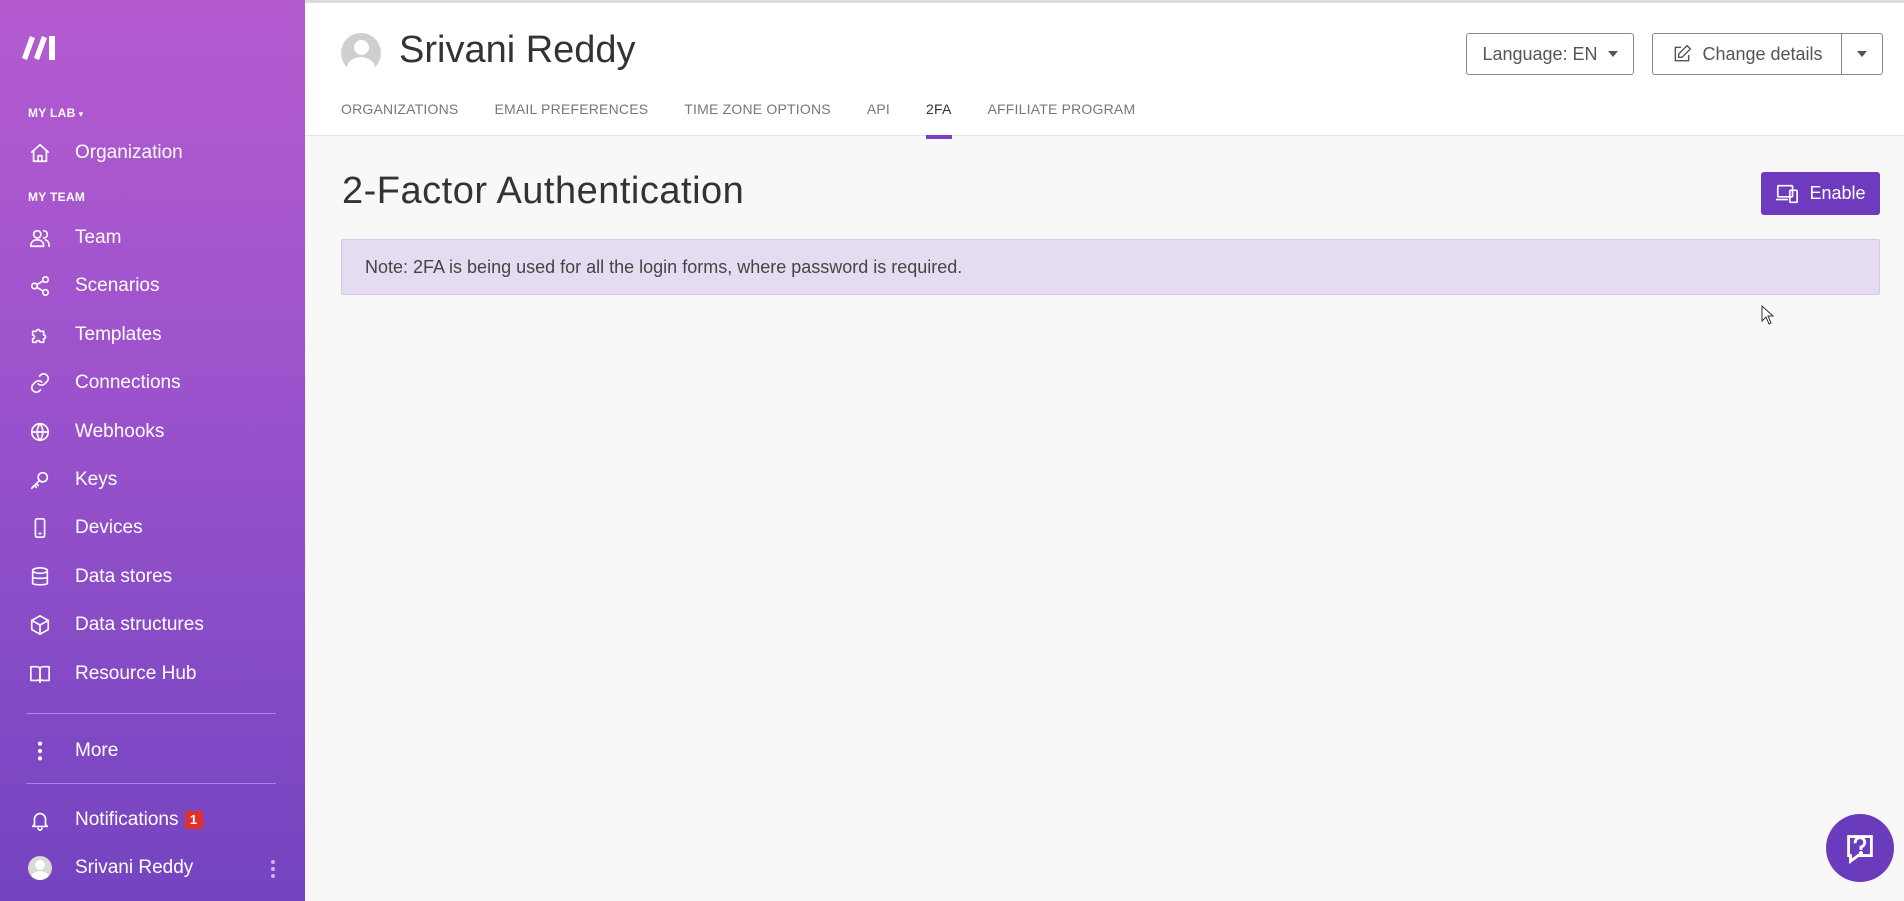  I want to click on language-dropdown-button: Language: EN, so click(1550, 54).